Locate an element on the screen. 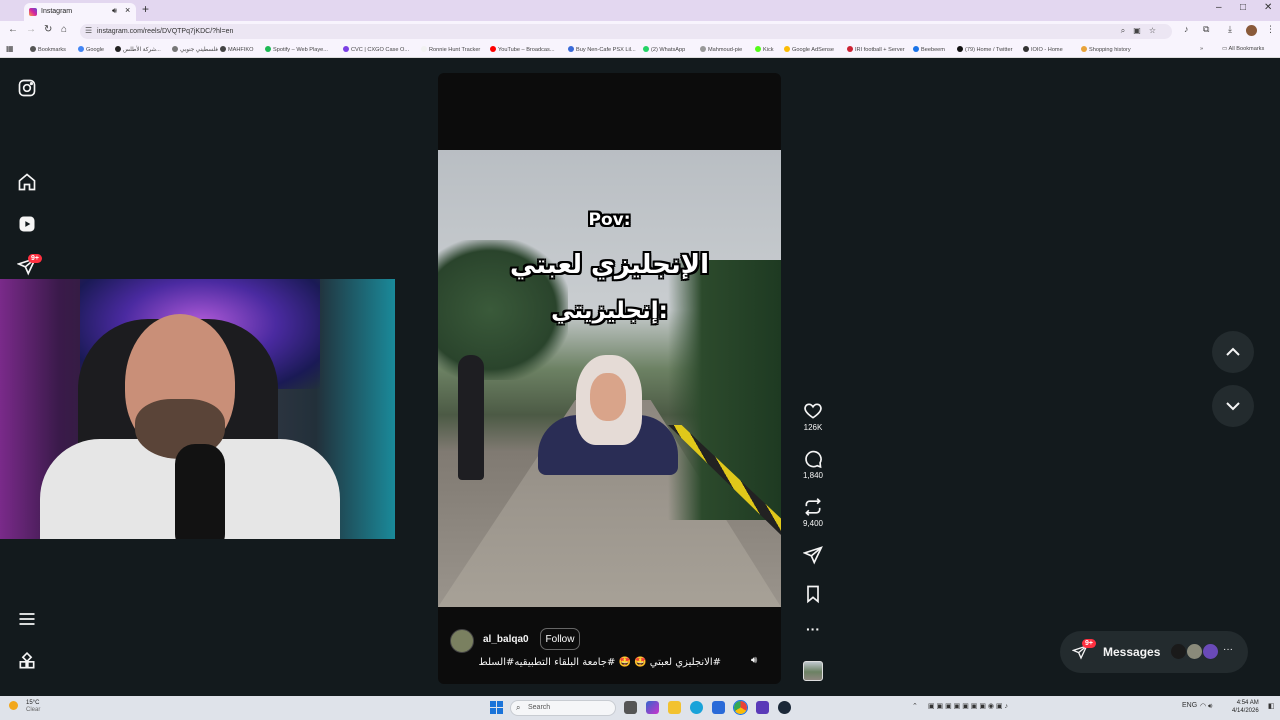 The width and height of the screenshot is (1280, 720). file-explorer-icon is located at coordinates (674, 707).